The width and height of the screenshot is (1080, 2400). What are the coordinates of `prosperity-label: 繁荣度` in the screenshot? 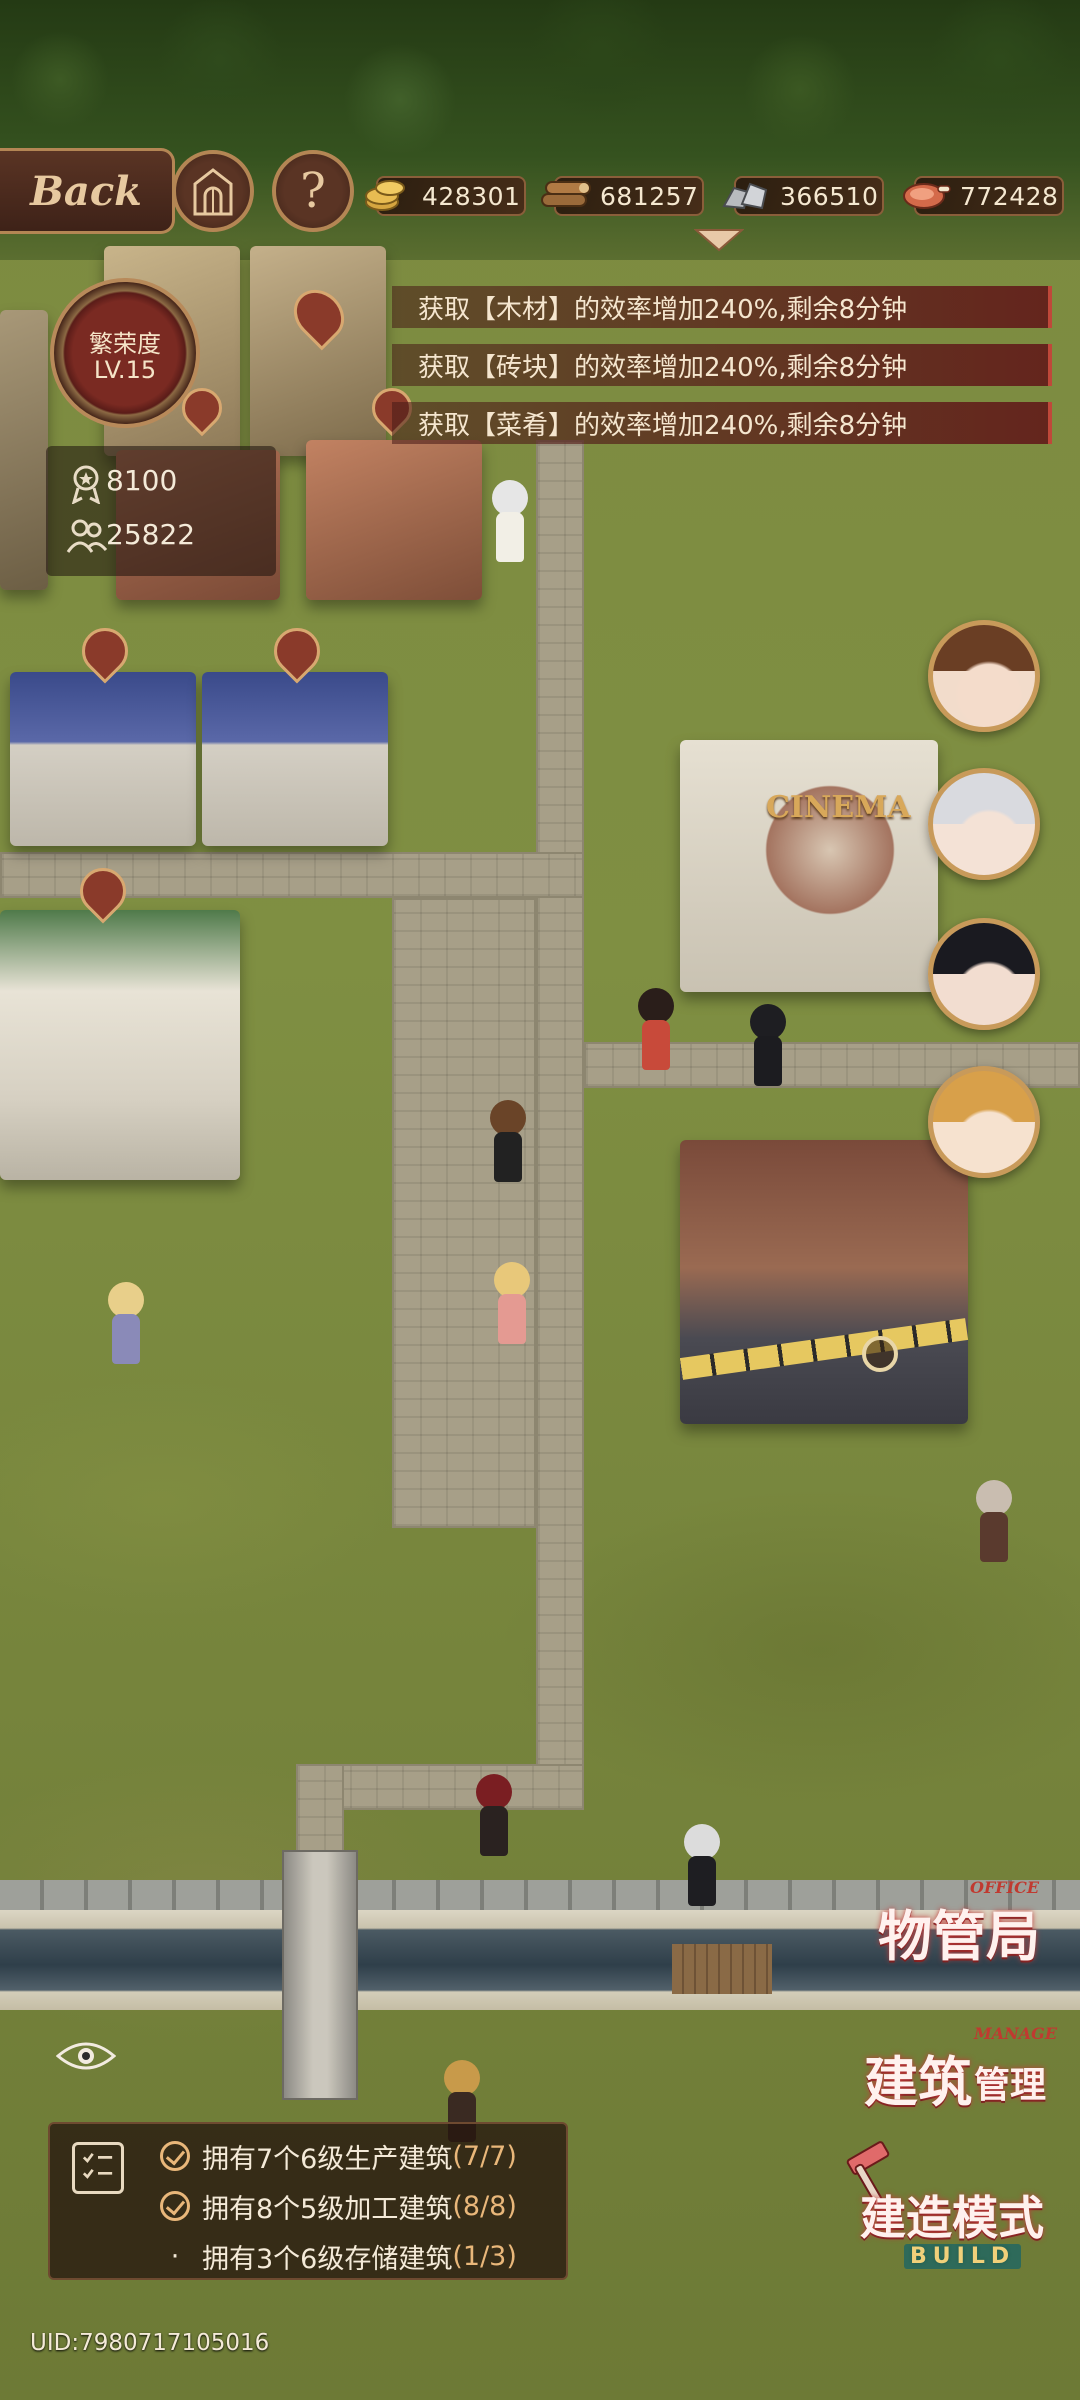 It's located at (125, 344).